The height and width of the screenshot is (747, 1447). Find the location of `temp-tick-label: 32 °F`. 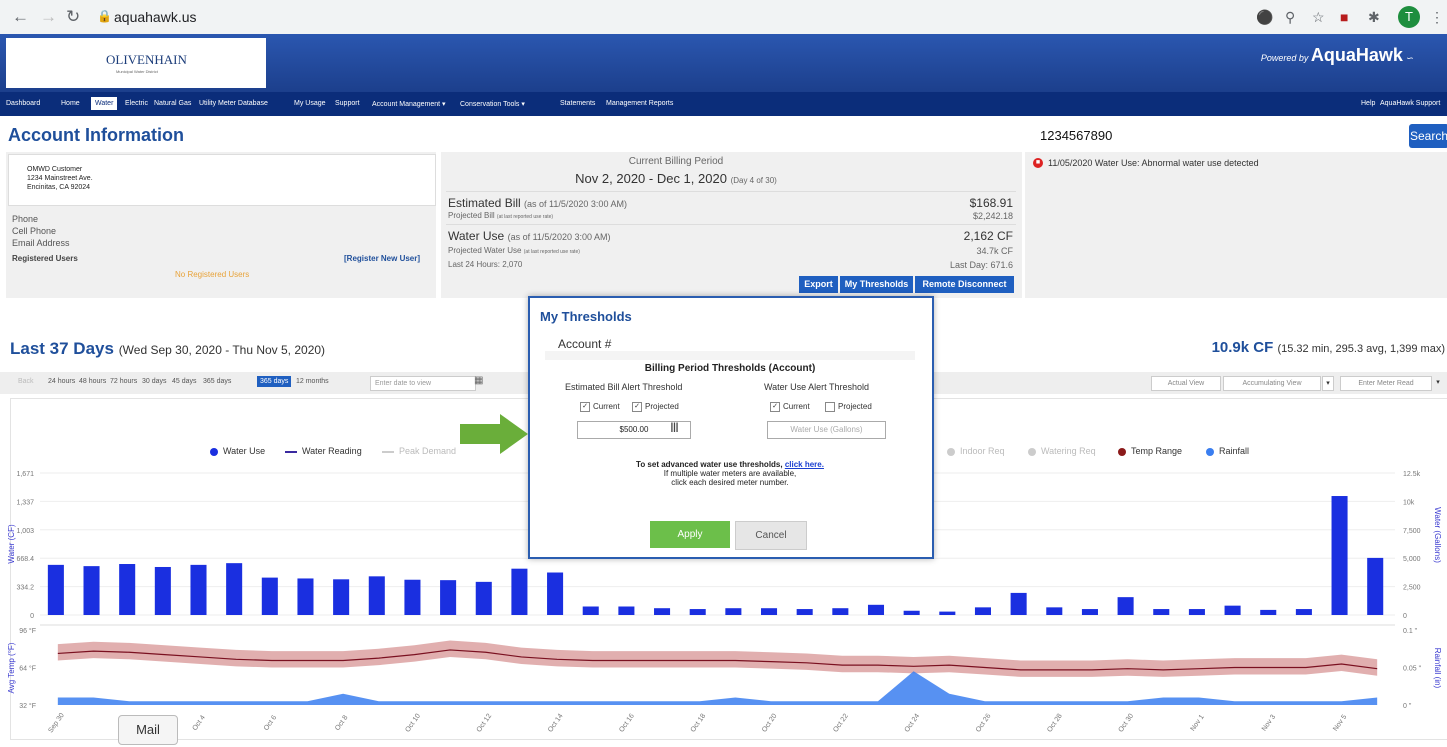

temp-tick-label: 32 °F is located at coordinates (27, 706).